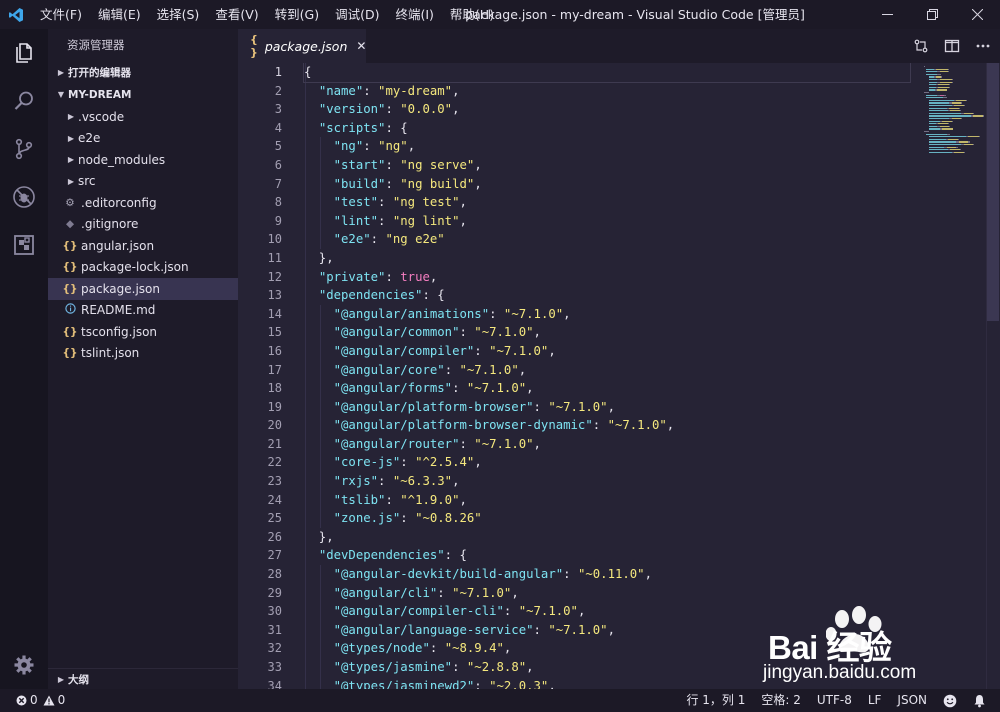  What do you see at coordinates (993, 376) in the screenshot?
I see `vertical-scrollbar` at bounding box center [993, 376].